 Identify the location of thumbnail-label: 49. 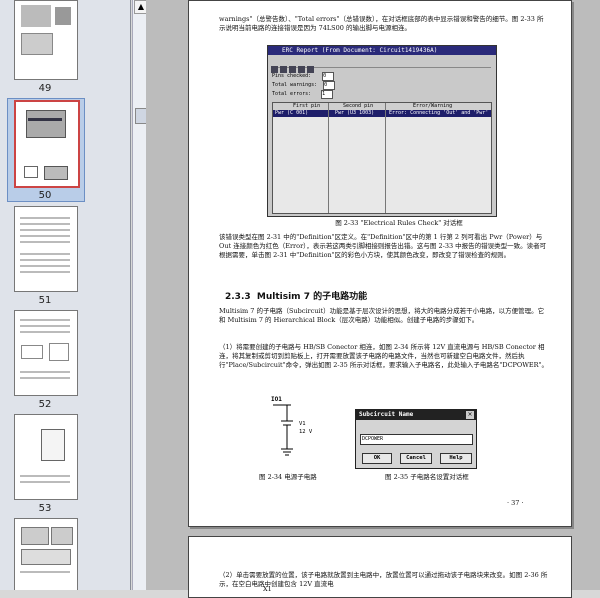
(45, 88).